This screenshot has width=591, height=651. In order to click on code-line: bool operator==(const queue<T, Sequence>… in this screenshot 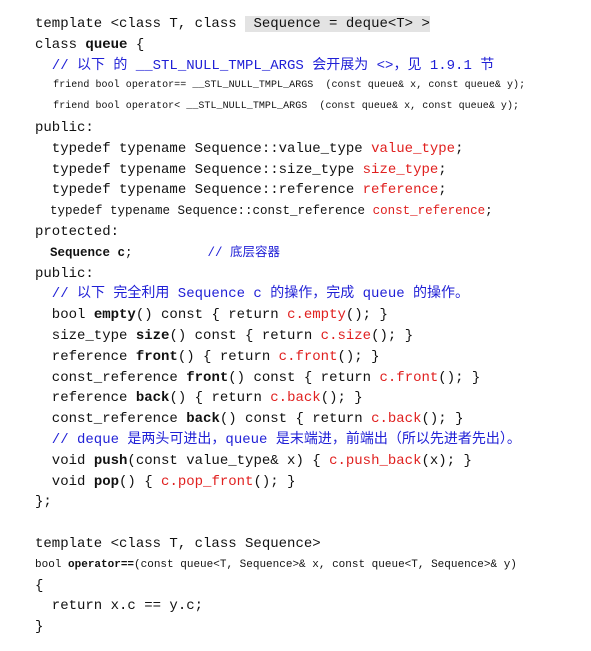, I will do `click(280, 565)`.